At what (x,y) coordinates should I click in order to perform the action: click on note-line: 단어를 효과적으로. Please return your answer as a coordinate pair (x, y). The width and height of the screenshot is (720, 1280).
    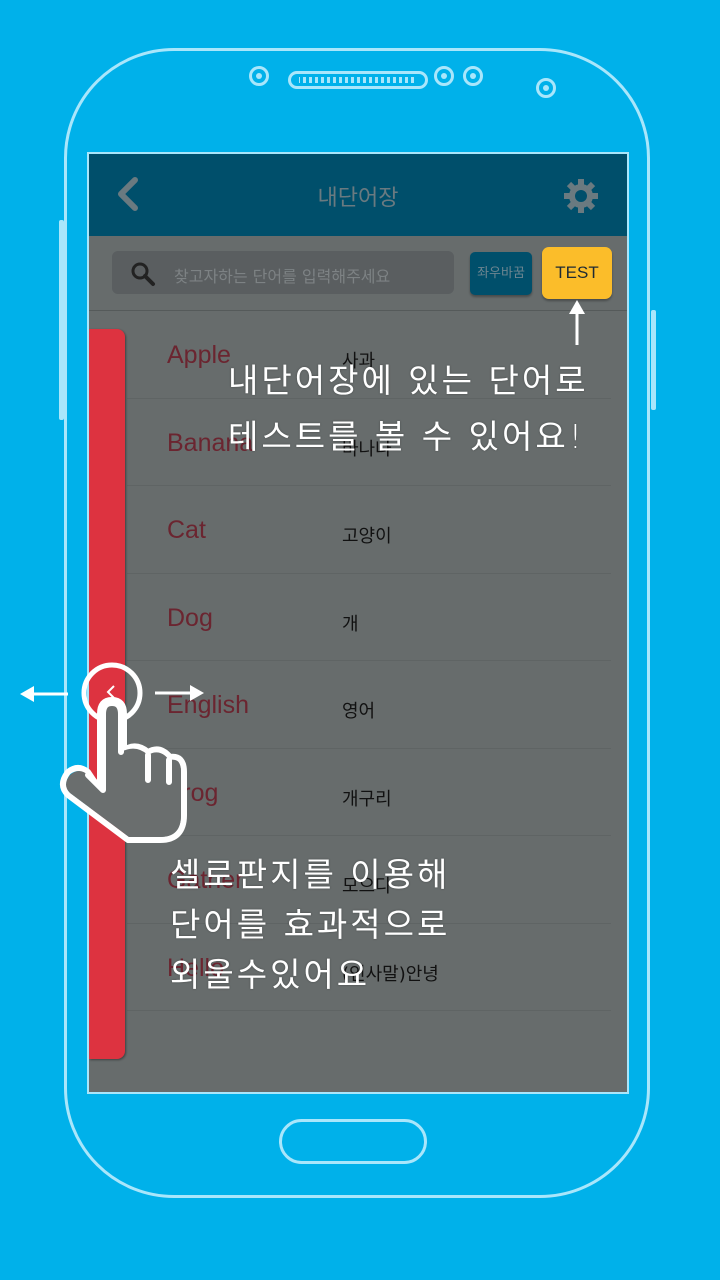
    Looking at the image, I should click on (310, 924).